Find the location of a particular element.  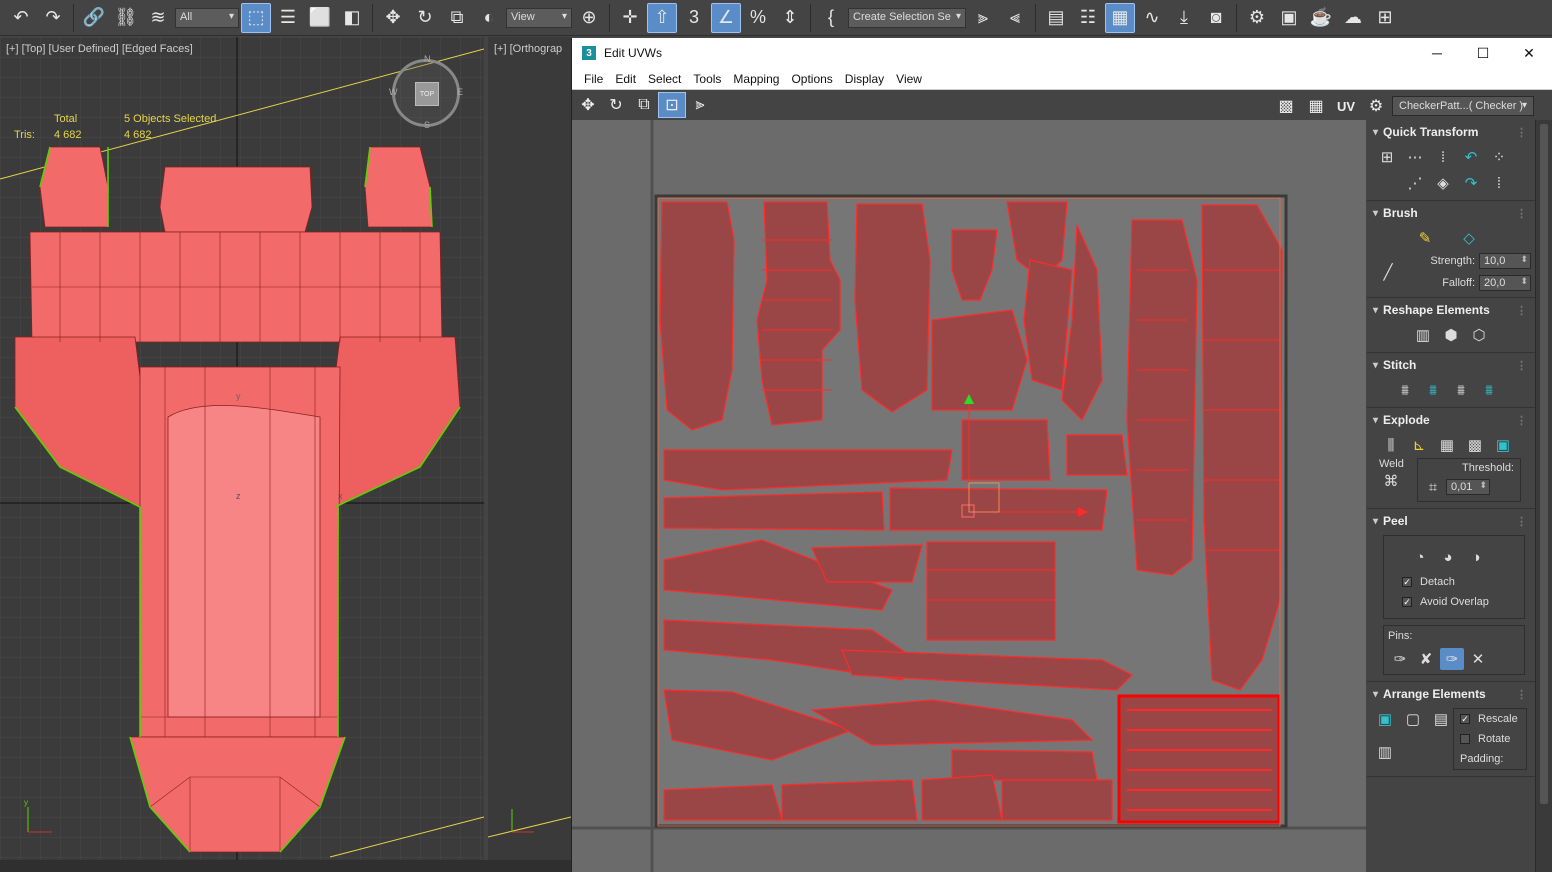

rotate-checkbox is located at coordinates (1465, 739).